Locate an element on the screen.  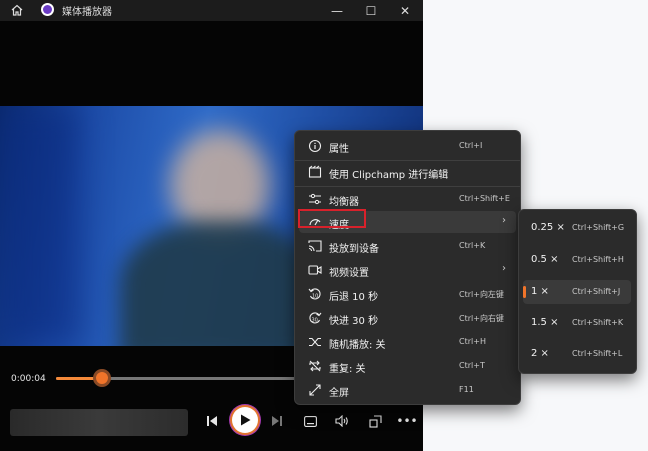
menu-item-video-settings: 视频设置 › is located at coordinates (407, 270).